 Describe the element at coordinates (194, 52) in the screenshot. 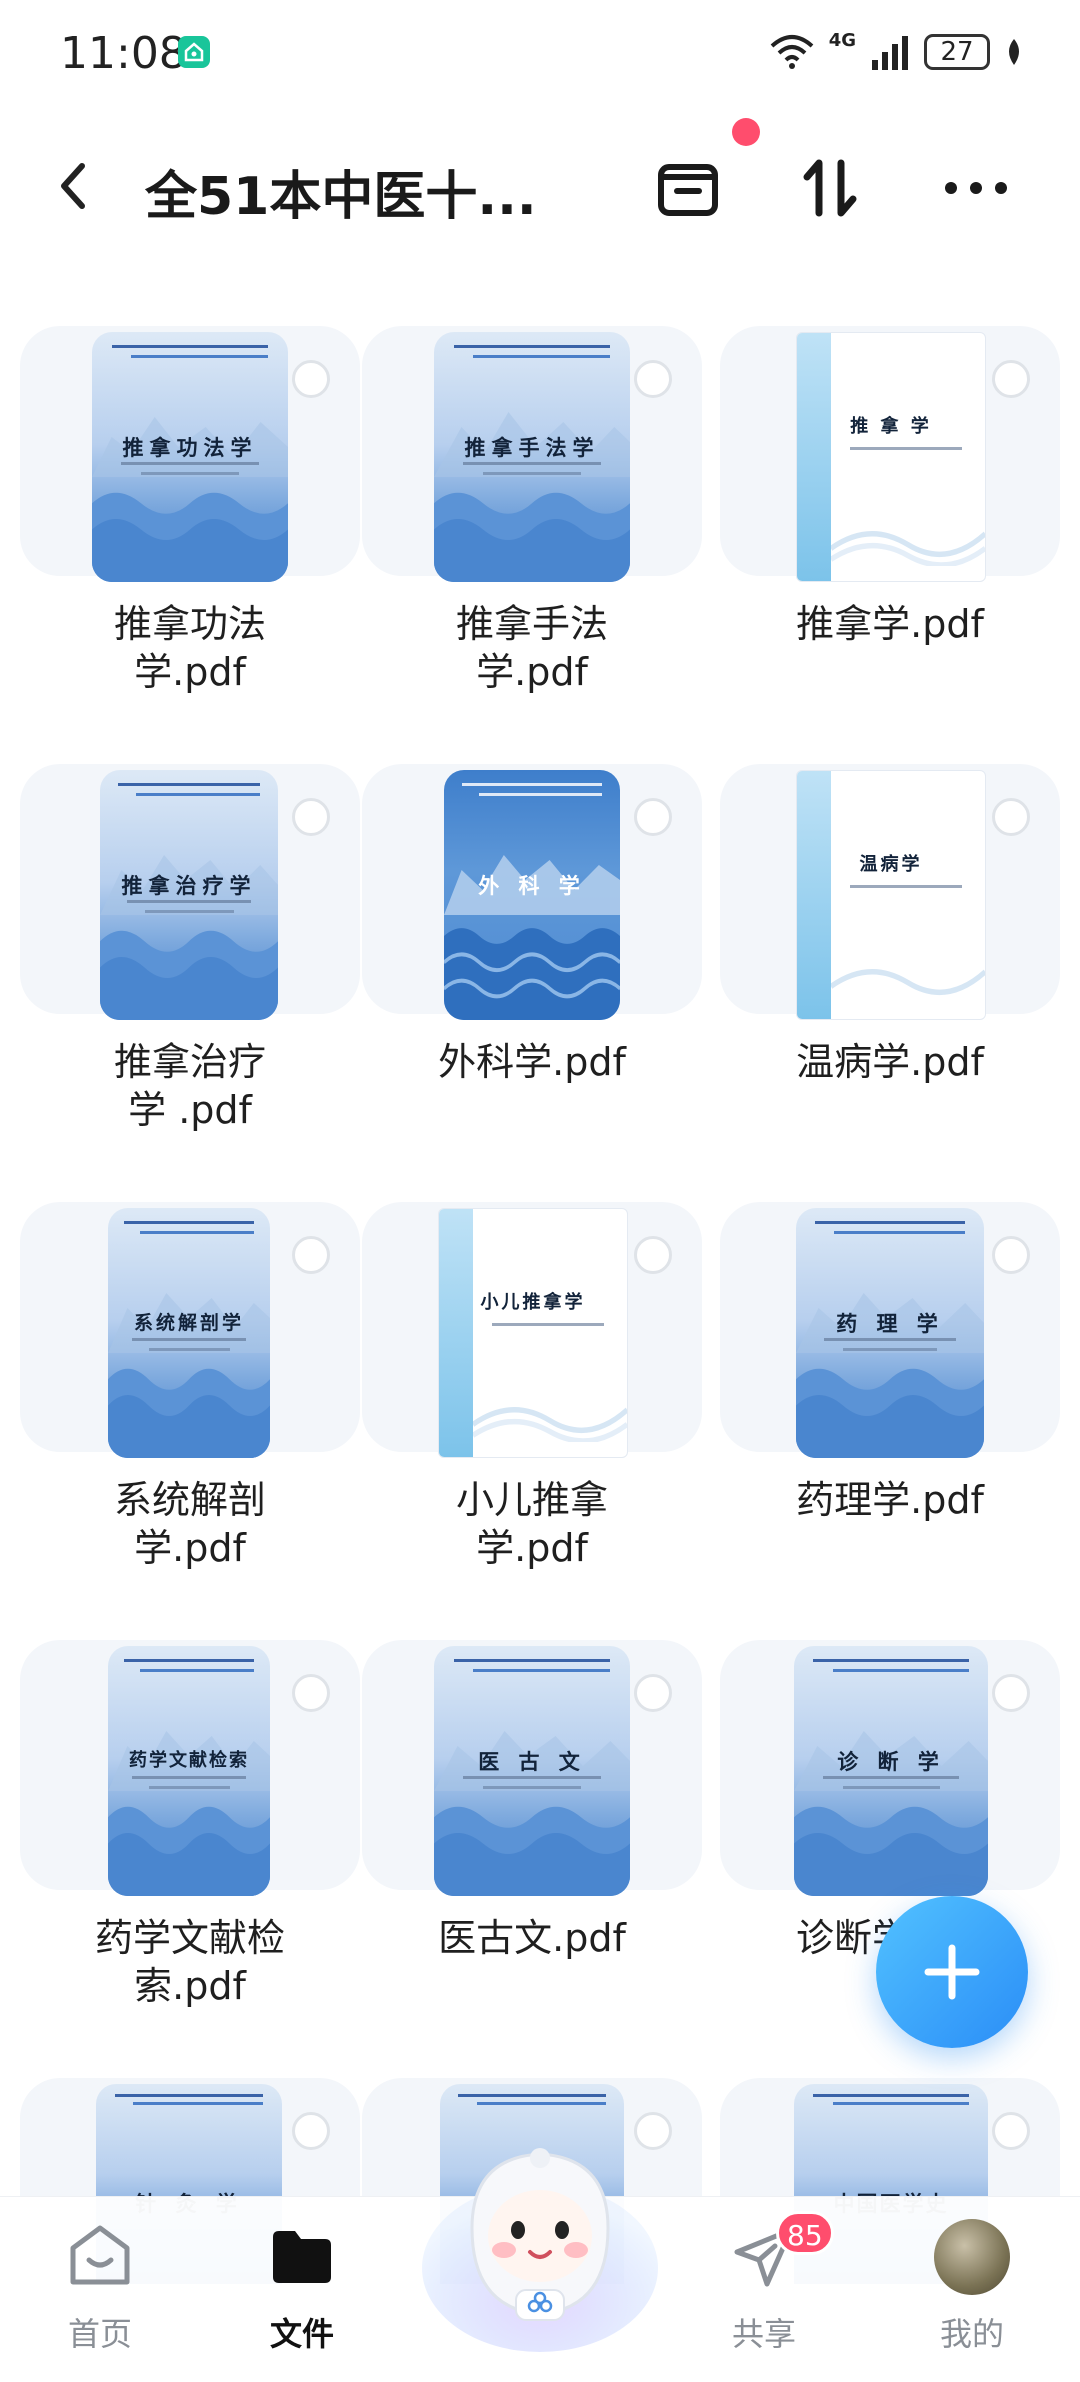

I see `home-app-icon` at that location.